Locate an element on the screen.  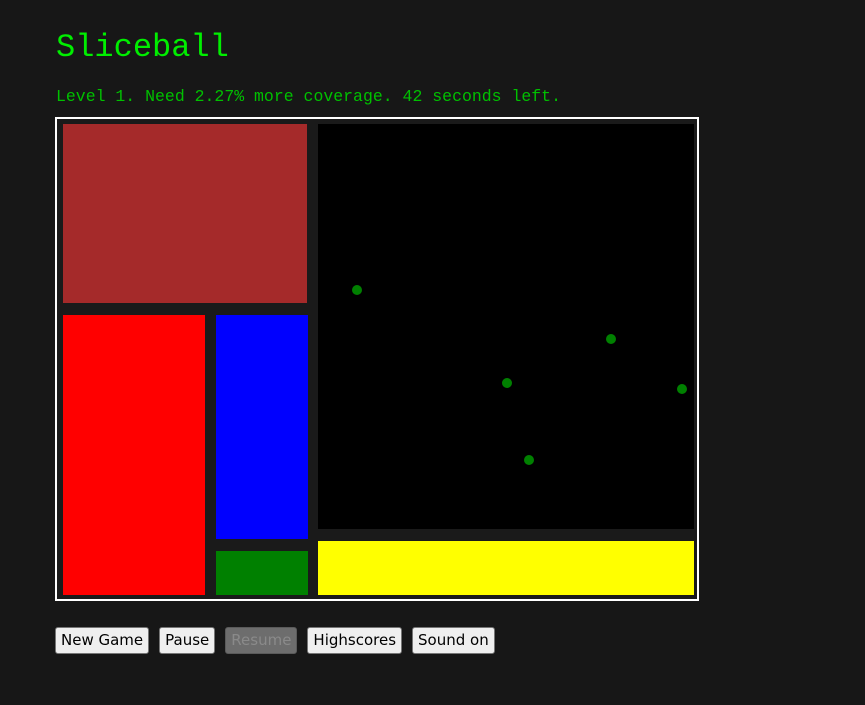
filled-region-yellow is located at coordinates (506, 568).